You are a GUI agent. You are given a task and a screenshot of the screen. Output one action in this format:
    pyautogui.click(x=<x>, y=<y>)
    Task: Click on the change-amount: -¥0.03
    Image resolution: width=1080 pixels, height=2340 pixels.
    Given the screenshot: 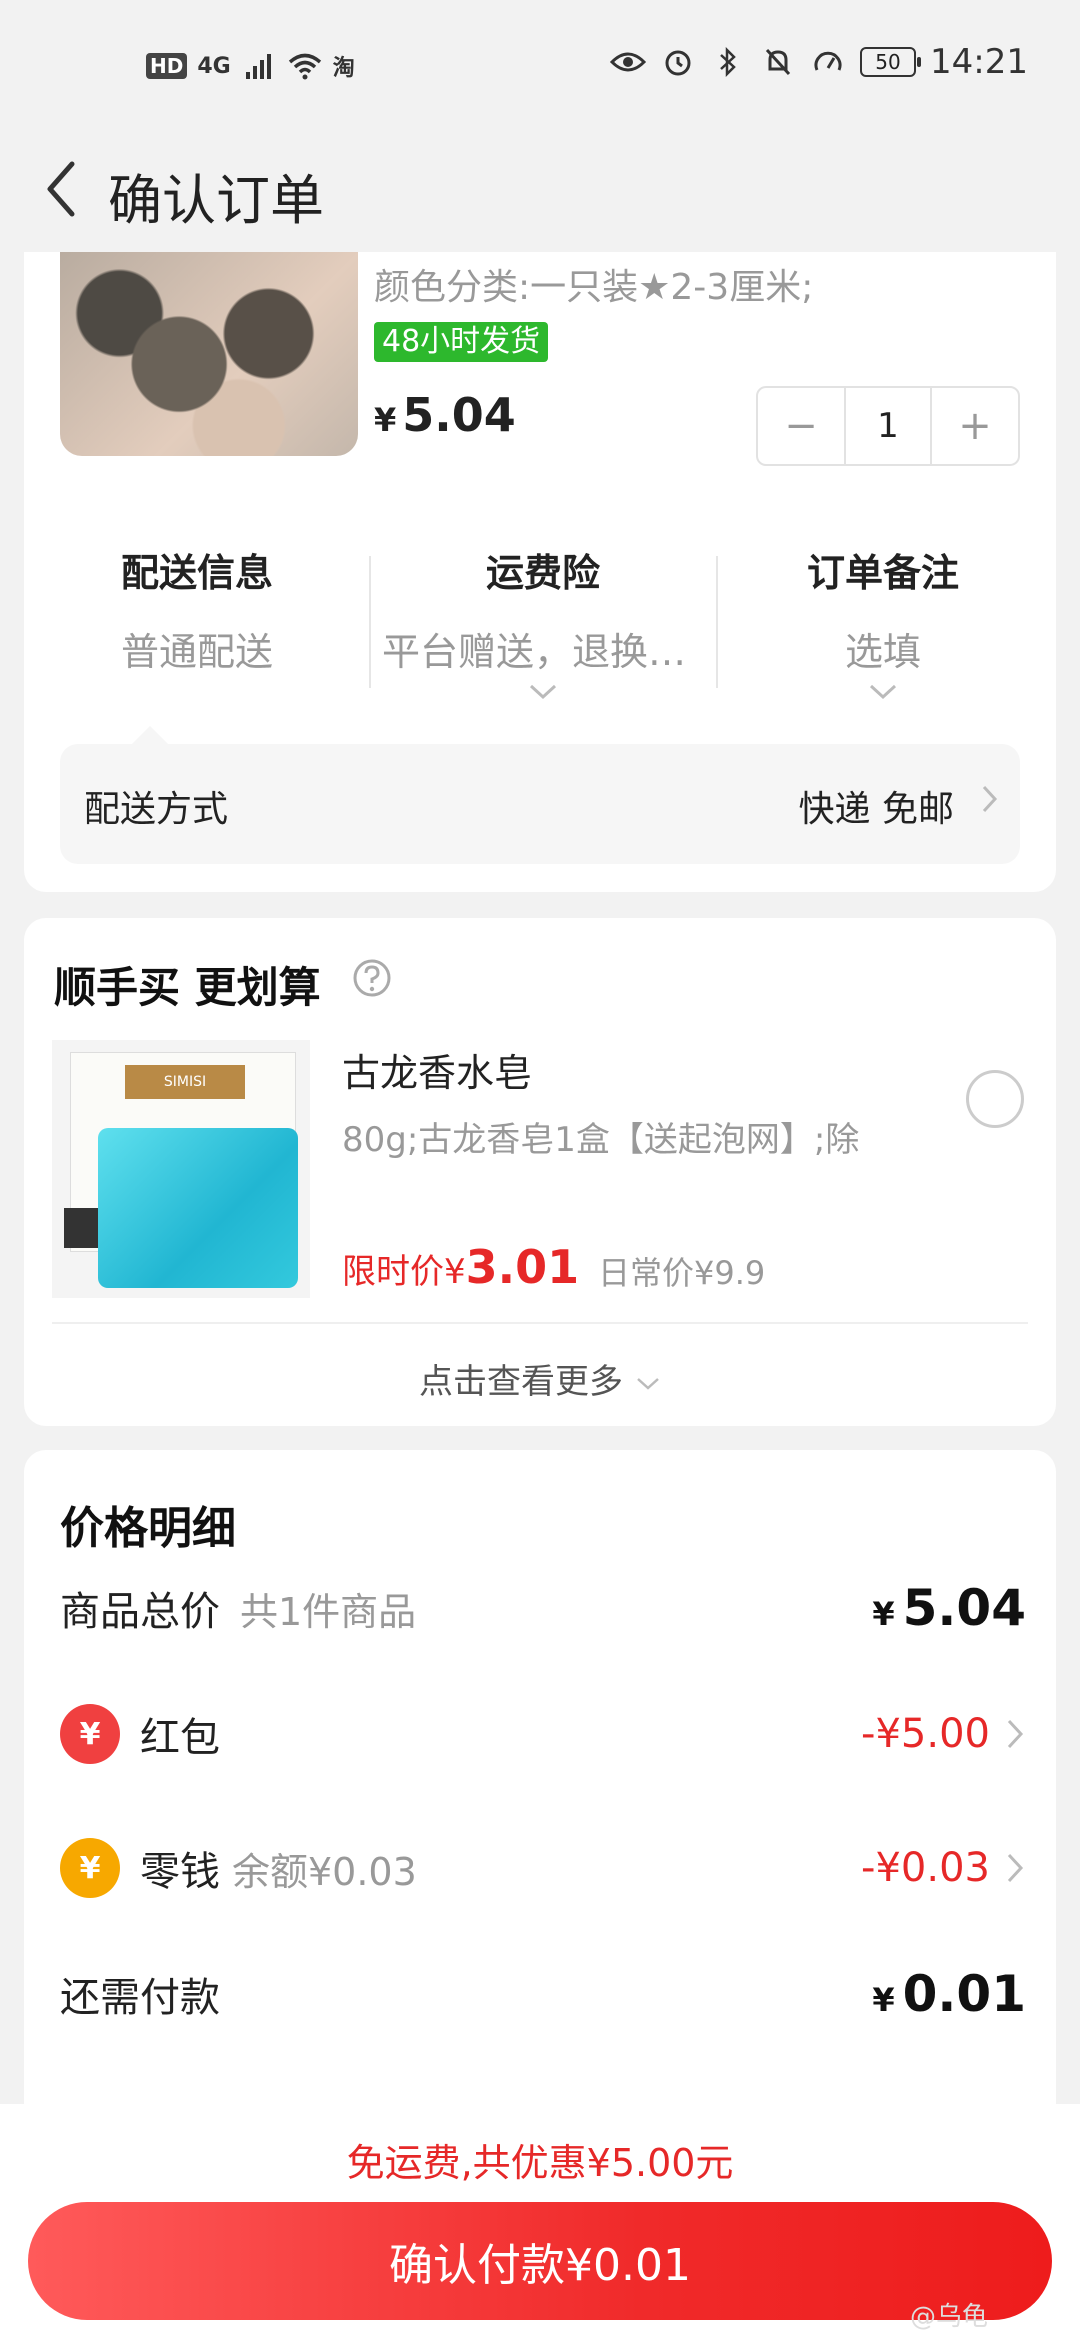 What is the action you would take?
    pyautogui.click(x=943, y=1868)
    